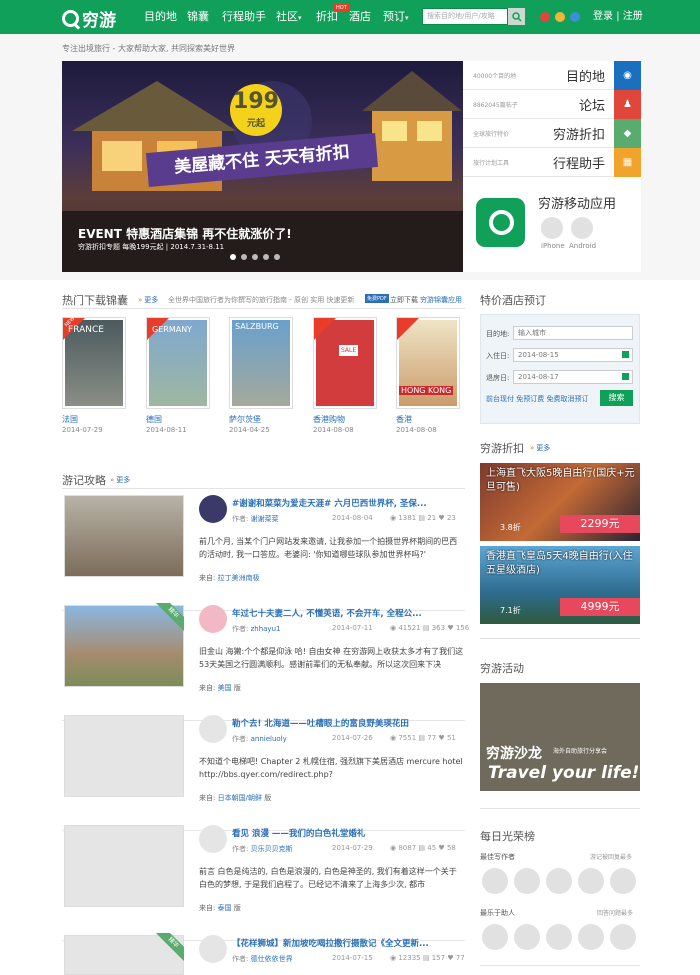 The height and width of the screenshot is (975, 700). I want to click on deal-card: 香港直飞皇岛5天4晚自由行(入住五星级酒店) 7.1折 4999元, so click(560, 585).